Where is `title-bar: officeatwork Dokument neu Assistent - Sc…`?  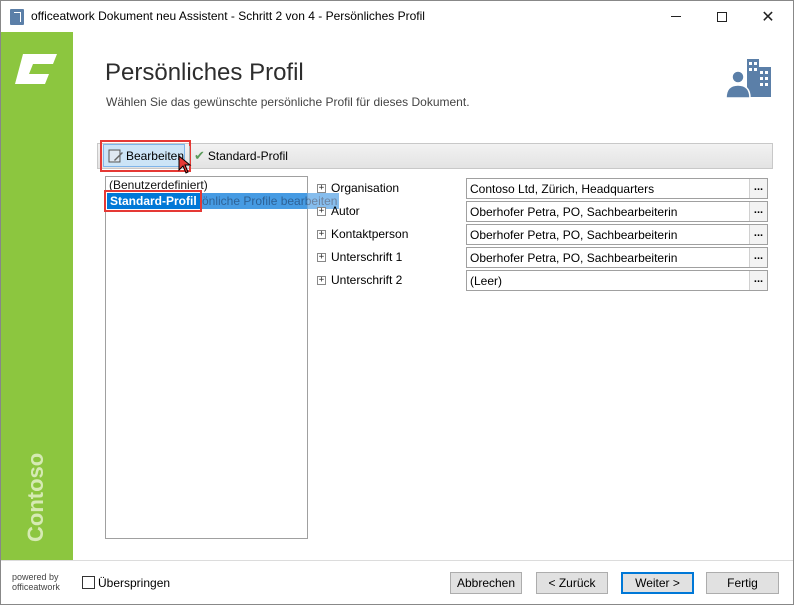 title-bar: officeatwork Dokument neu Assistent - Sc… is located at coordinates (397, 16).